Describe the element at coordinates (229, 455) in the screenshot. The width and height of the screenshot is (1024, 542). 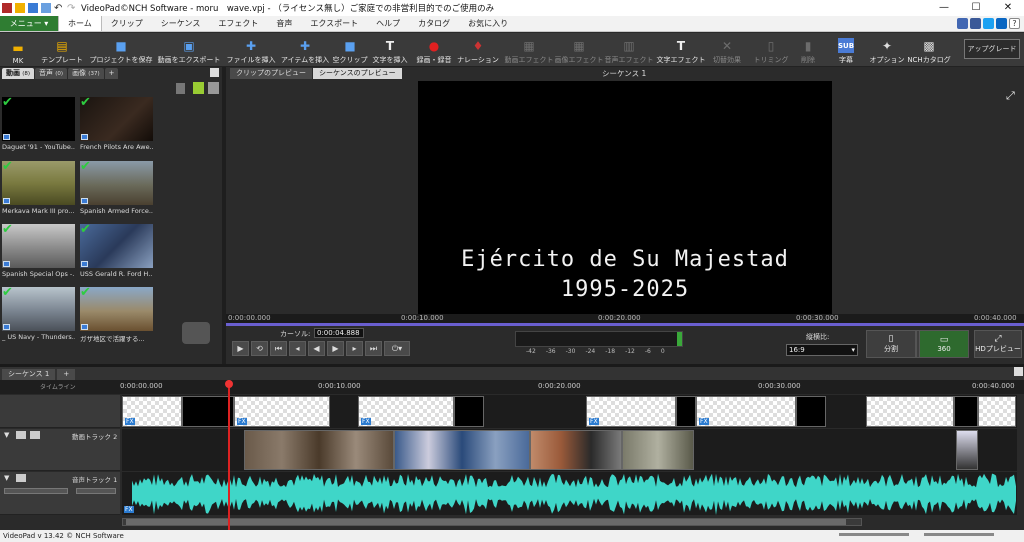
I see `playhead` at that location.